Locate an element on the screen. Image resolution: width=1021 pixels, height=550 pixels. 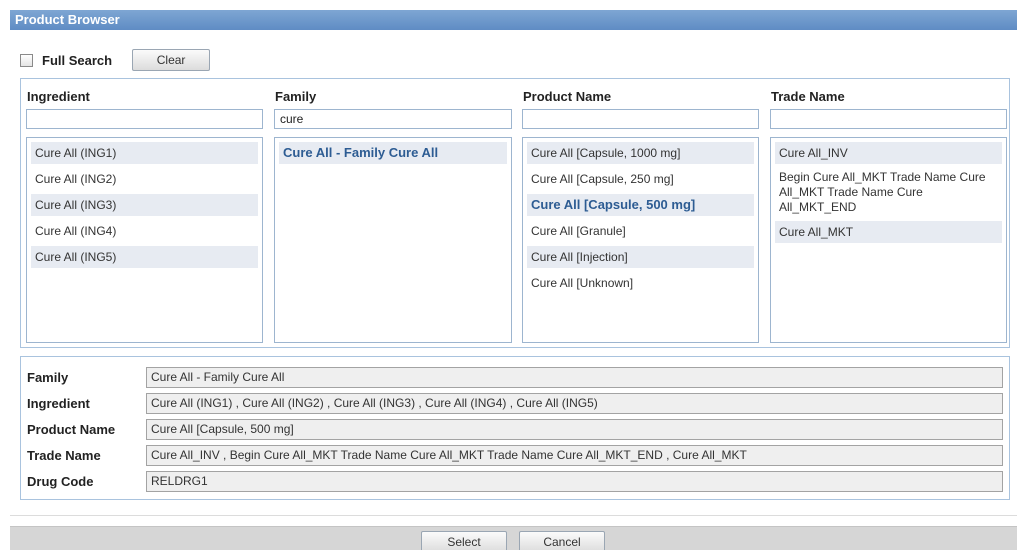
list-item-selected: Cure All [Capsule, 500 mg] is located at coordinates (640, 205).